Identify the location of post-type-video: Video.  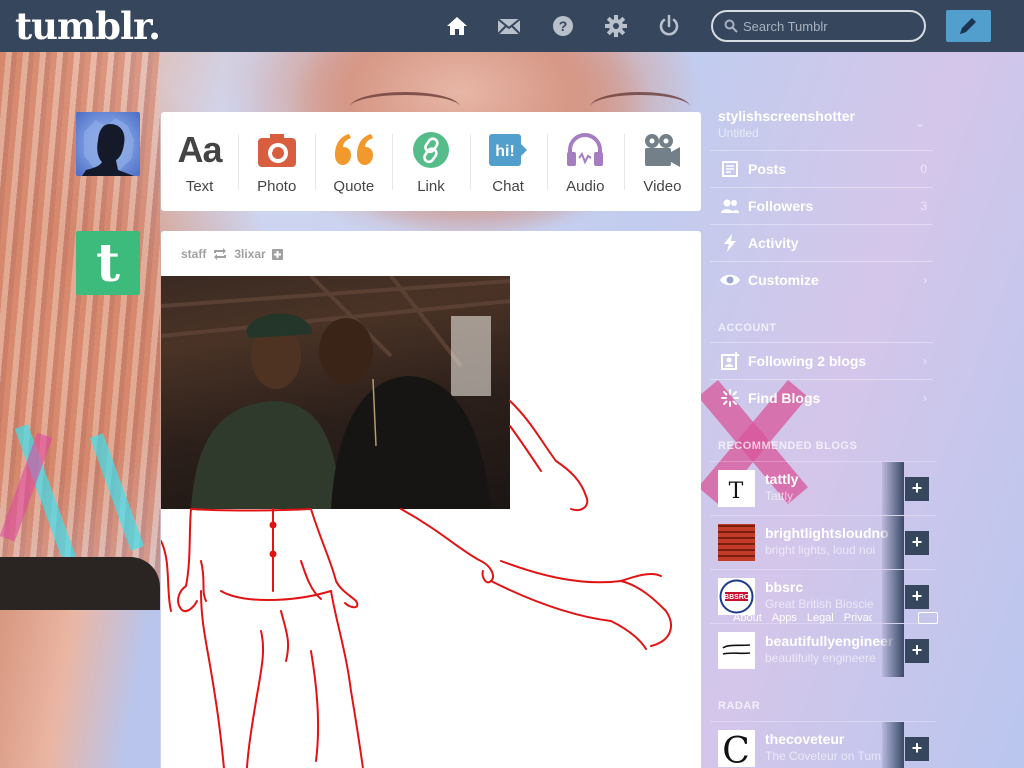
(662, 161).